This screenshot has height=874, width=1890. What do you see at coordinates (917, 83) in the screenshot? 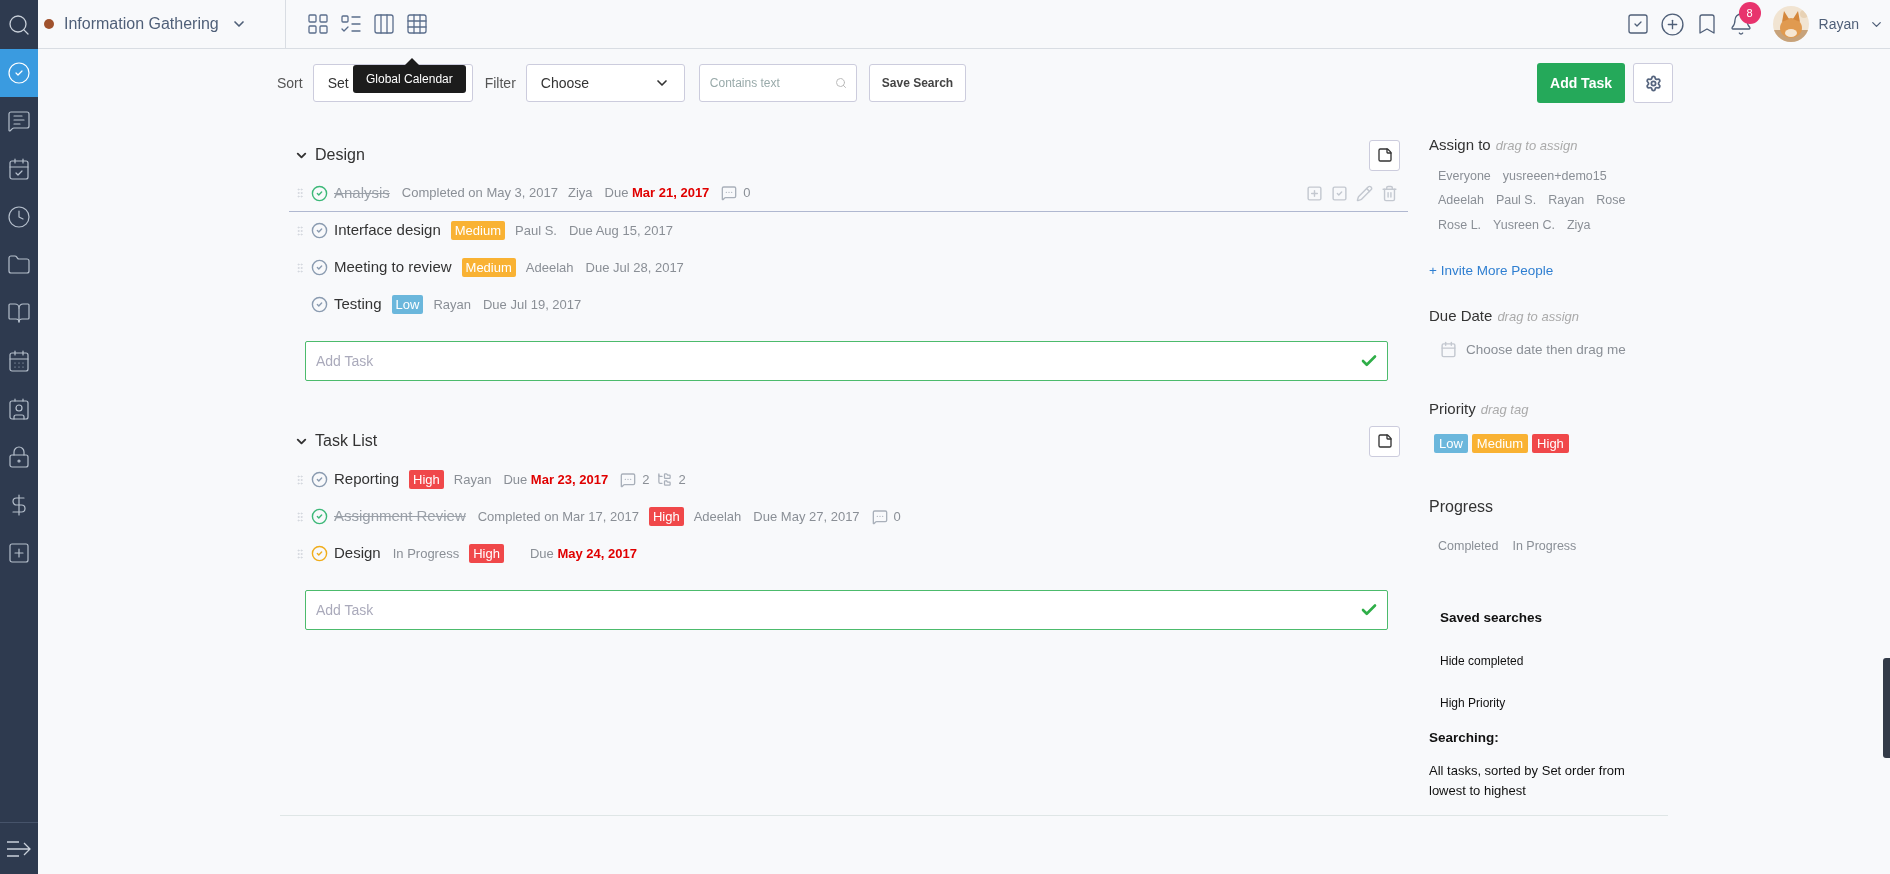
I see `save-search-button: Save Search` at bounding box center [917, 83].